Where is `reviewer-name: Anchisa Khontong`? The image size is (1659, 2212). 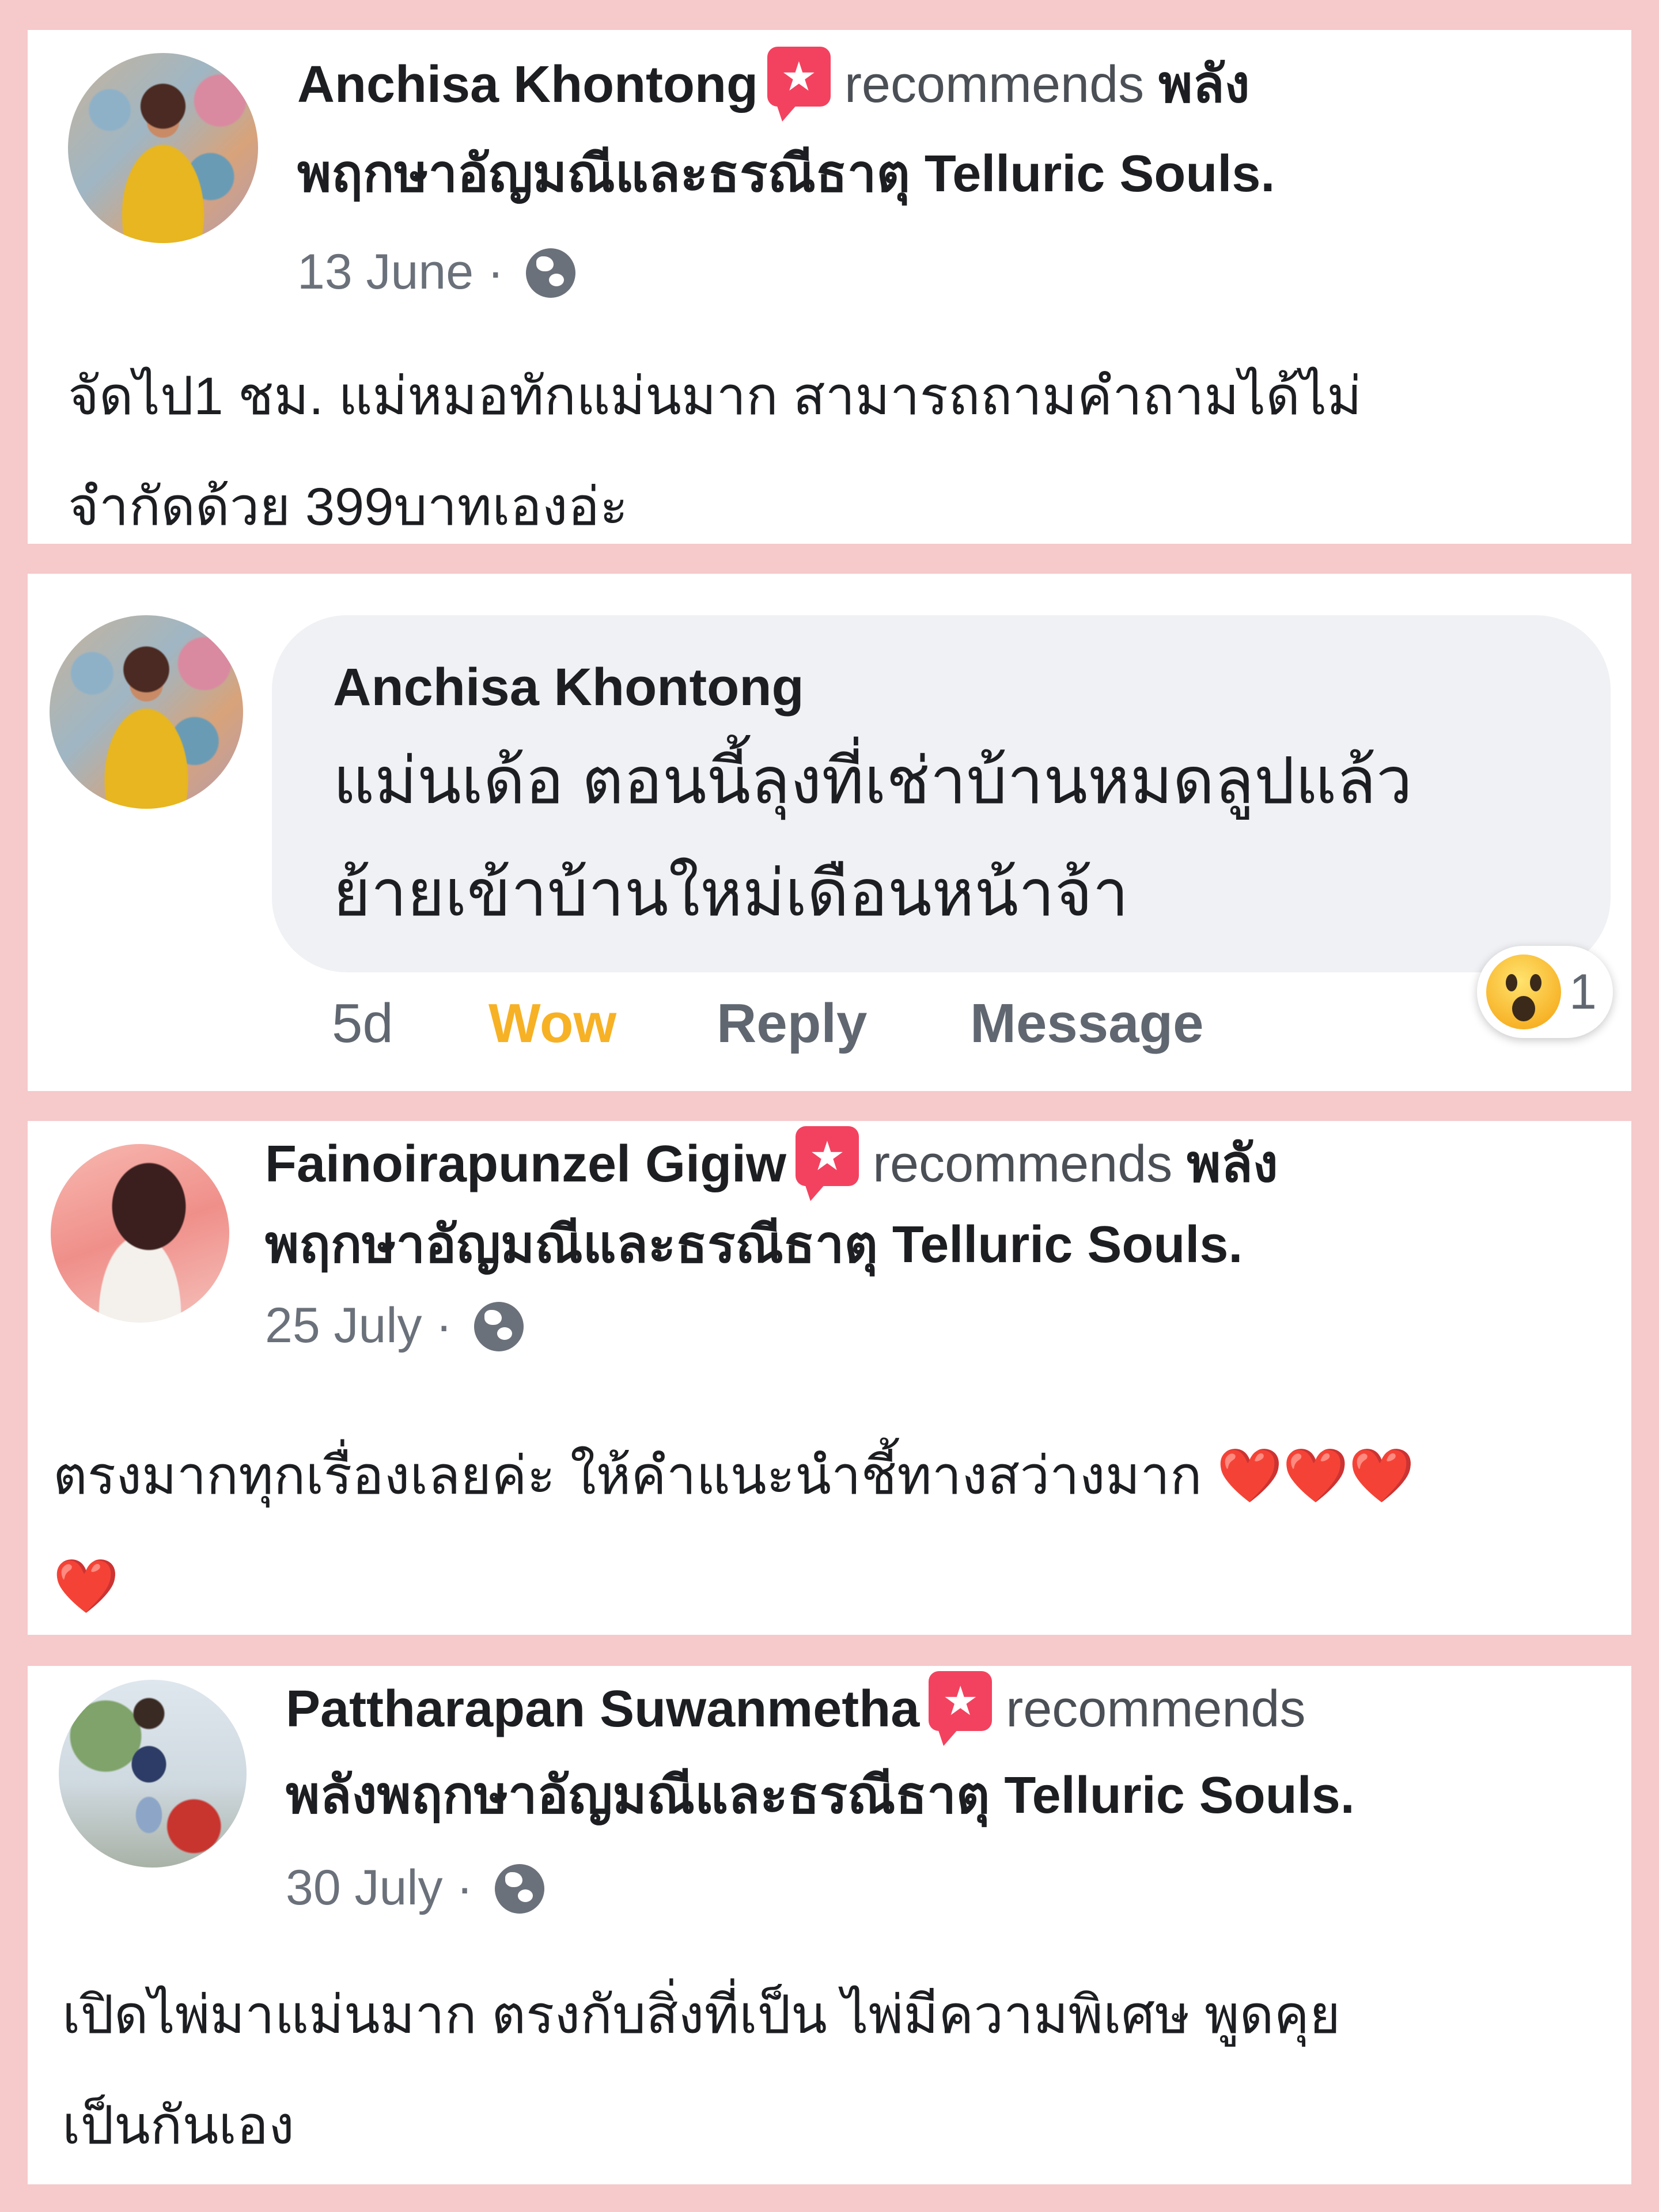
reviewer-name: Anchisa Khontong is located at coordinates (527, 84).